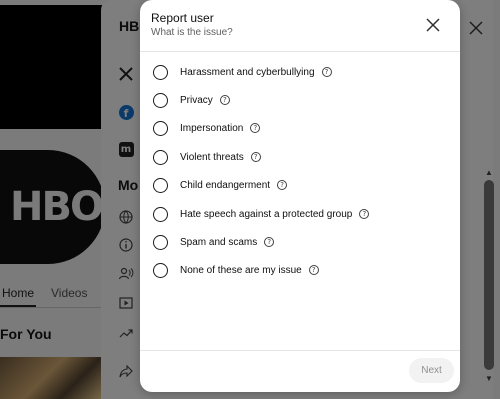  I want to click on scroll-up-arrow: ▲, so click(489, 172).